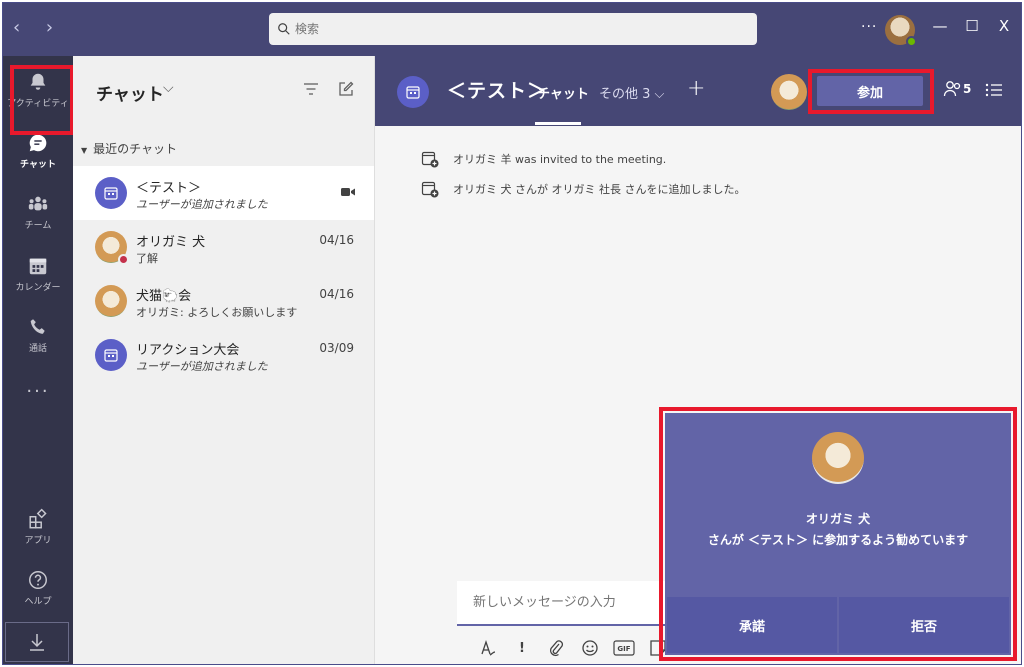 The width and height of the screenshot is (1024, 667). Describe the element at coordinates (38, 27) in the screenshot. I see `history-nav-arrows: ‹ ›` at that location.